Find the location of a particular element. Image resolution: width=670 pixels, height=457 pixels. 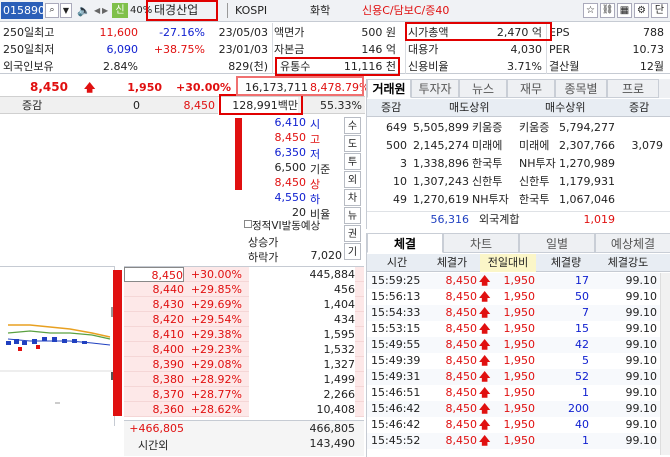

broker-tab: 거래원 is located at coordinates (389, 88).